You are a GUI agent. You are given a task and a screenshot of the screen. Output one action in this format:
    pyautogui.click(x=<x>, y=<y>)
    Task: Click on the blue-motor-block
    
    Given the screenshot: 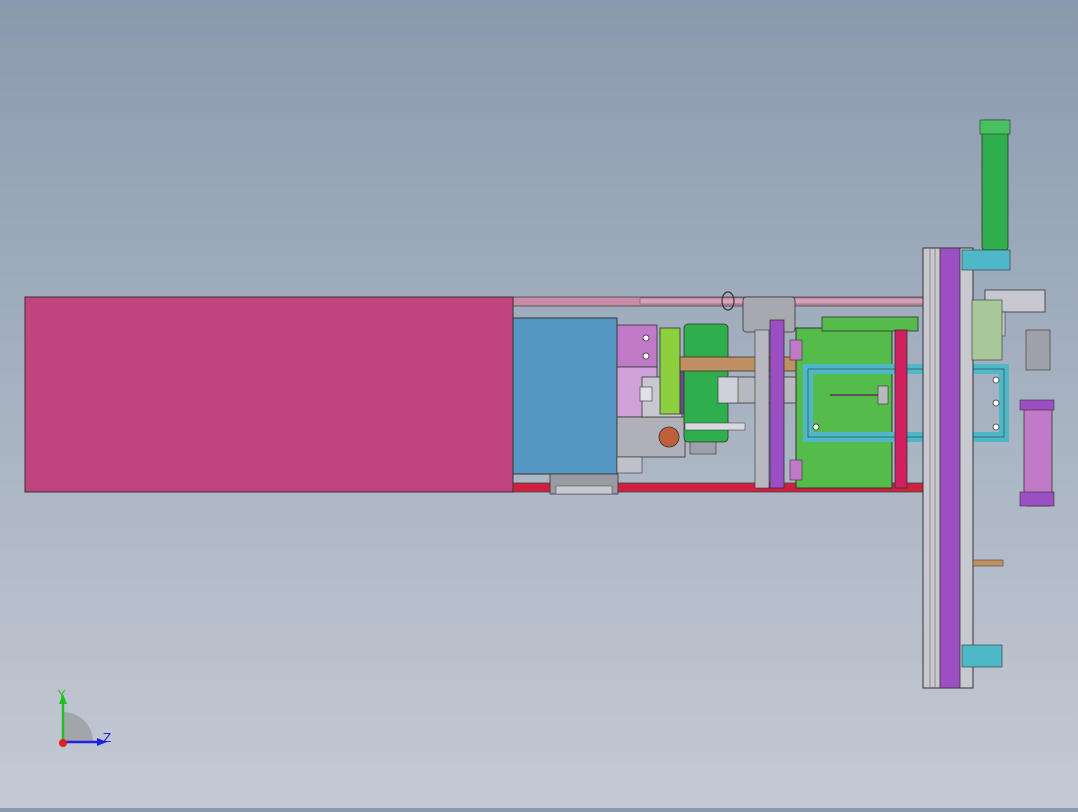 What is the action you would take?
    pyautogui.click(x=565, y=396)
    